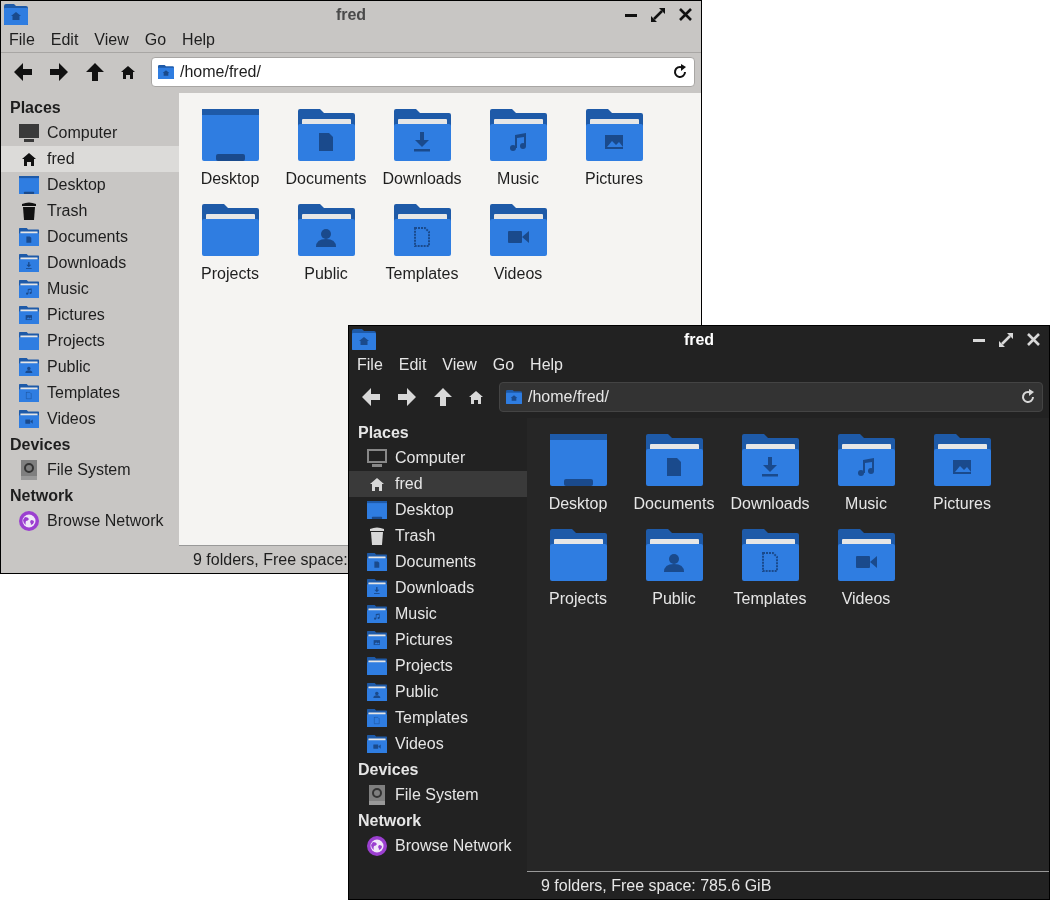 The height and width of the screenshot is (900, 1050). Describe the element at coordinates (16, 14) in the screenshot. I see `app-icon` at that location.